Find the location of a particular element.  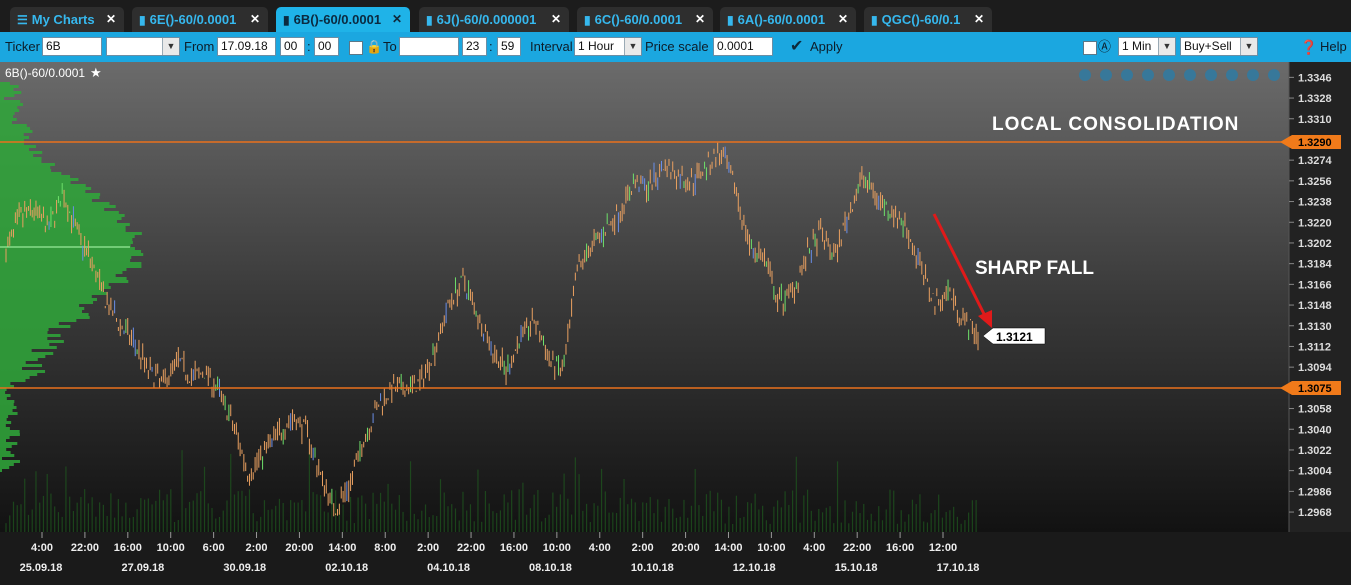

from-hour-input: 00 is located at coordinates (292, 46).